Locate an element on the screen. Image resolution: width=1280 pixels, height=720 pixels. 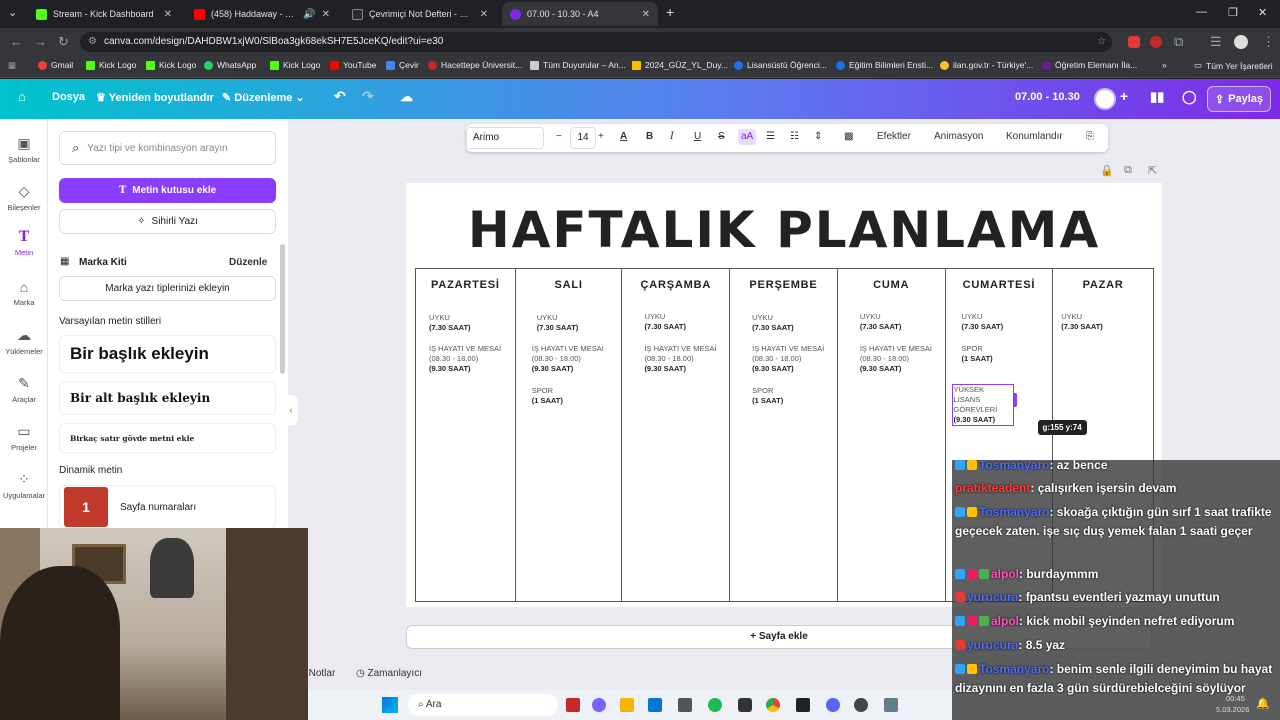
list-icon: ☷ is located at coordinates (794, 136).